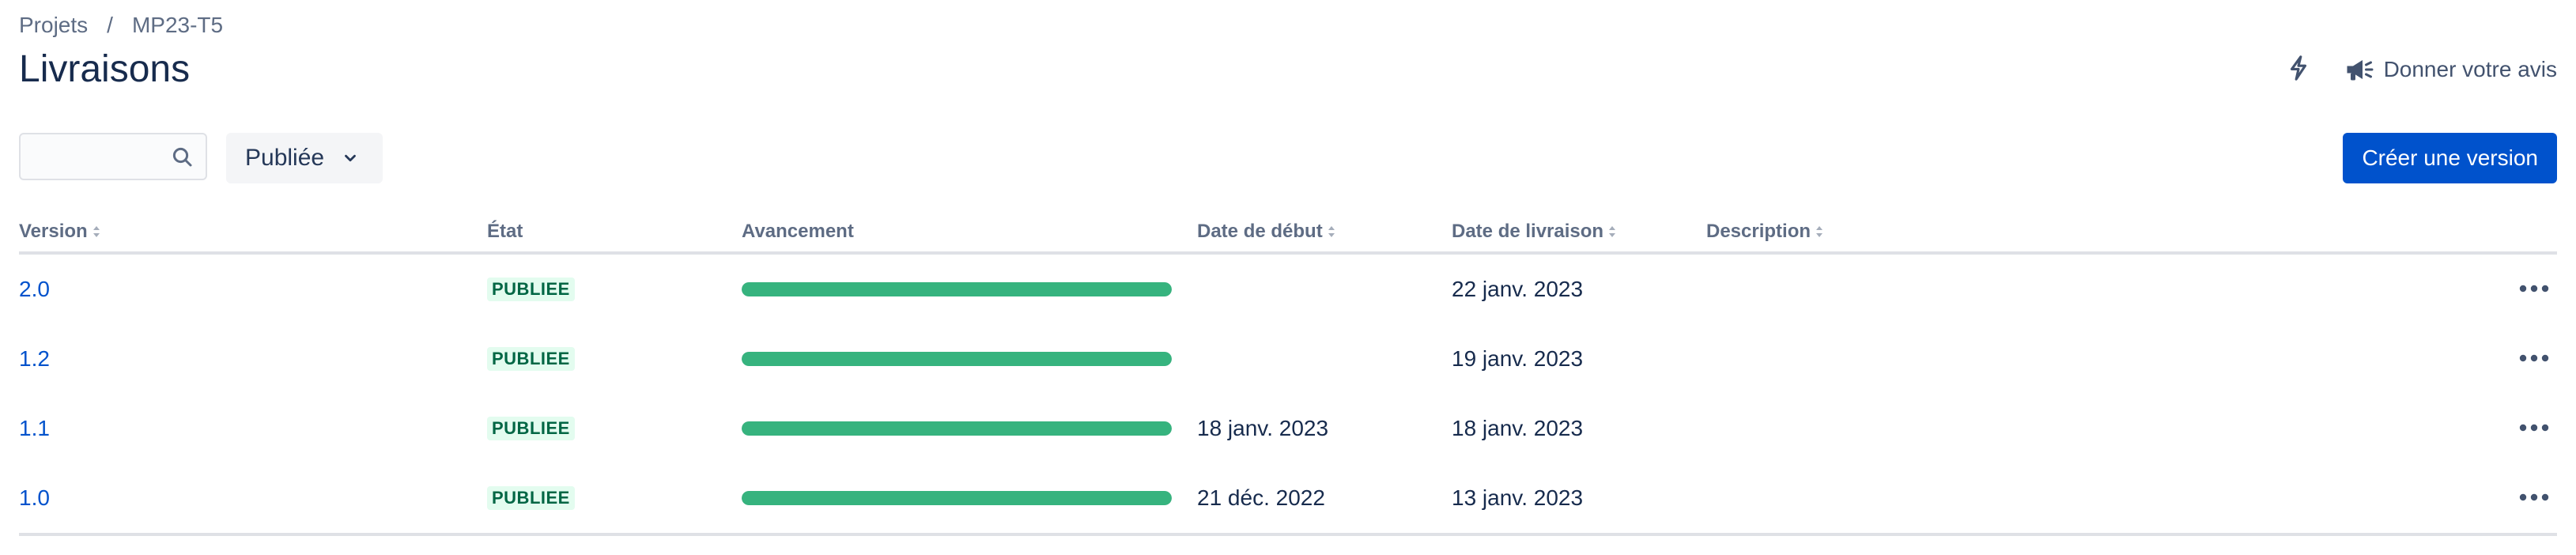  I want to click on automation-button, so click(2298, 69).